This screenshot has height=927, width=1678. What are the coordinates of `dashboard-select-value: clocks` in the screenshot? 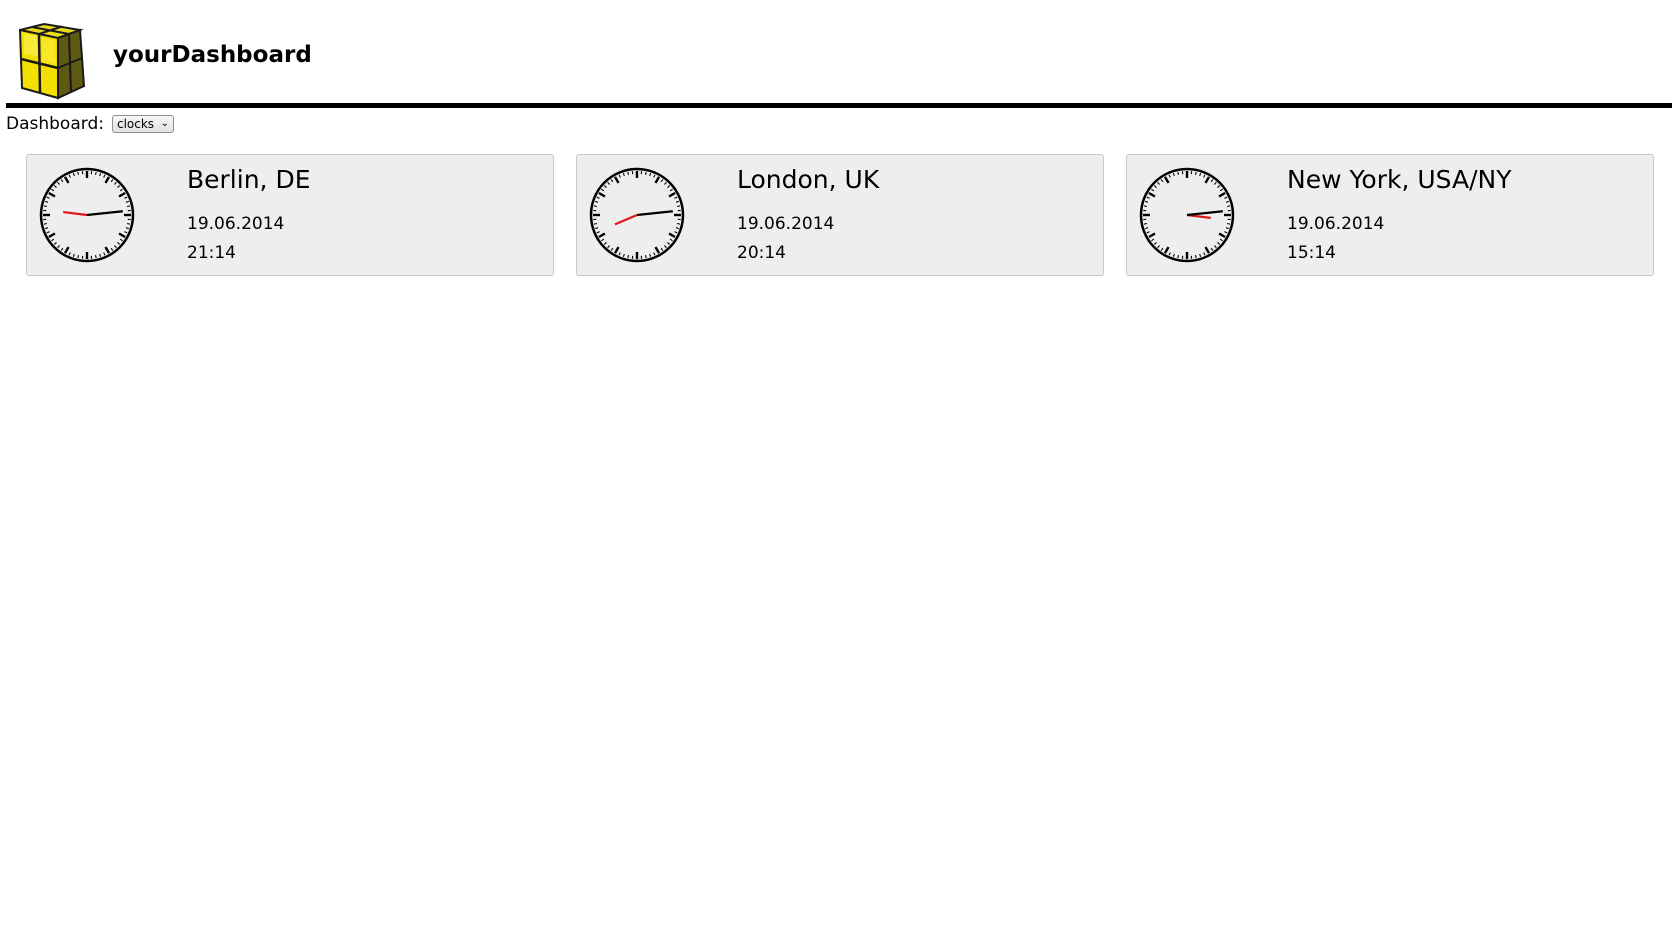 It's located at (135, 124).